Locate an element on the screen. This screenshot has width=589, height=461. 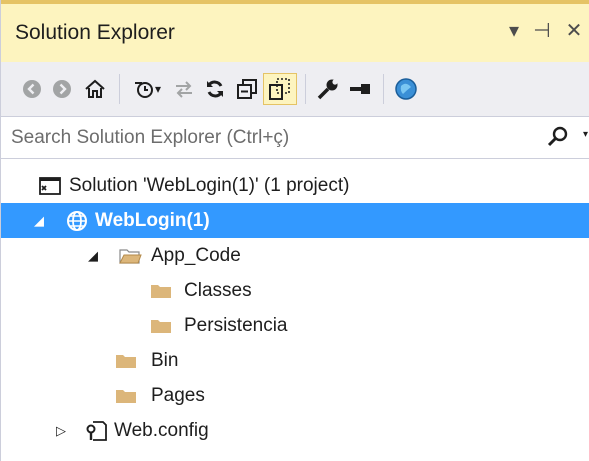
window-position-dropdown-icon: ▾ is located at coordinates (514, 30).